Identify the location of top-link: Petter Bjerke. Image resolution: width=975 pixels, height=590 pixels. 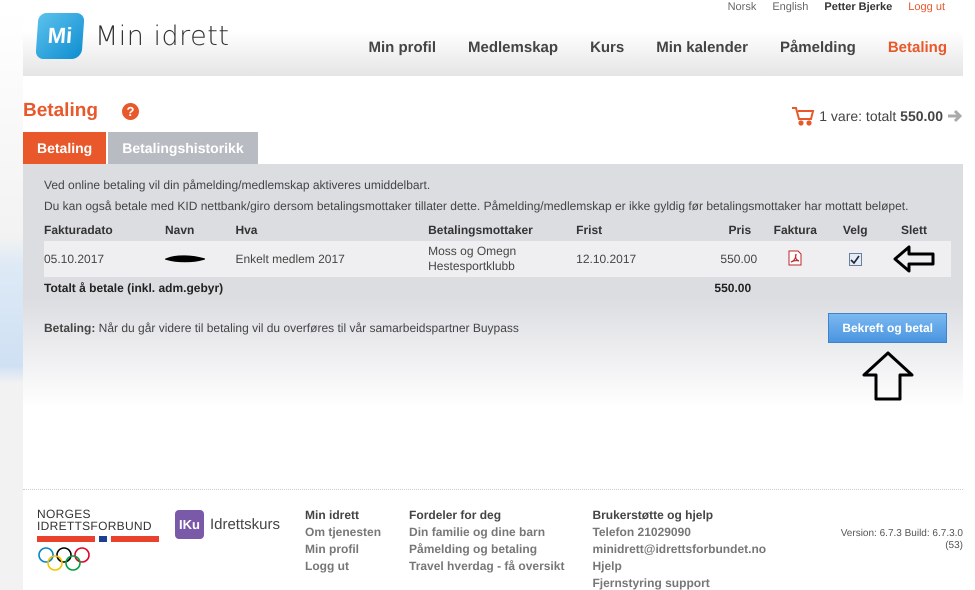
(858, 7).